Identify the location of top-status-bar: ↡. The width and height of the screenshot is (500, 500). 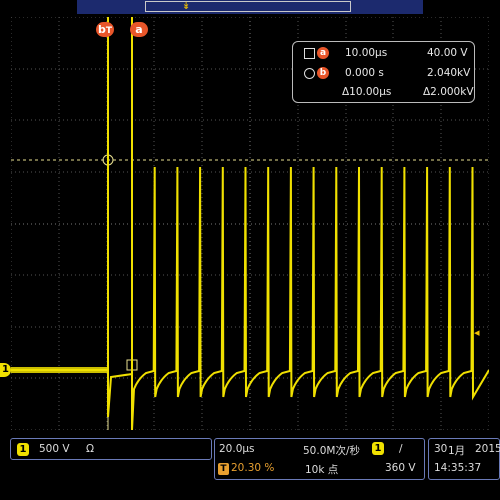
(250, 8).